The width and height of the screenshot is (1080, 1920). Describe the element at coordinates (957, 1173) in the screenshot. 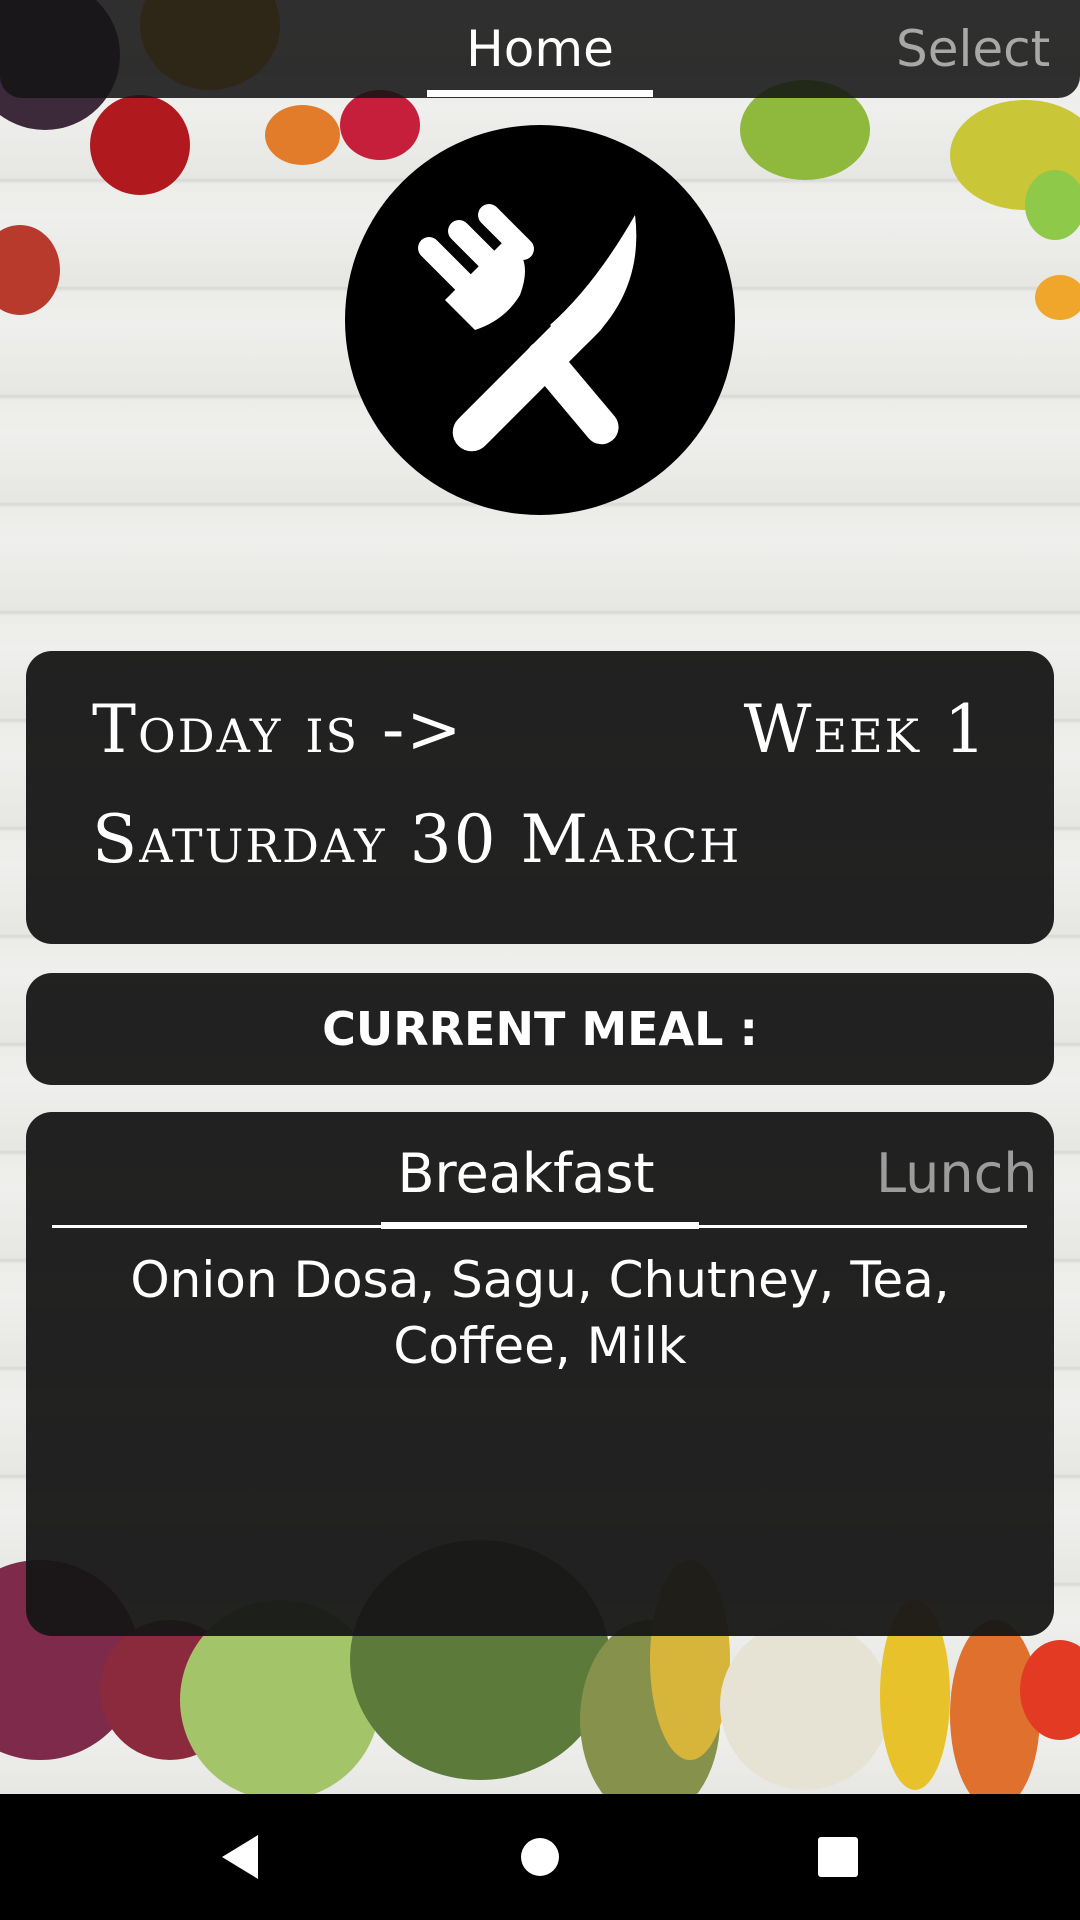

I see `tab-lunch: Lunch` at that location.